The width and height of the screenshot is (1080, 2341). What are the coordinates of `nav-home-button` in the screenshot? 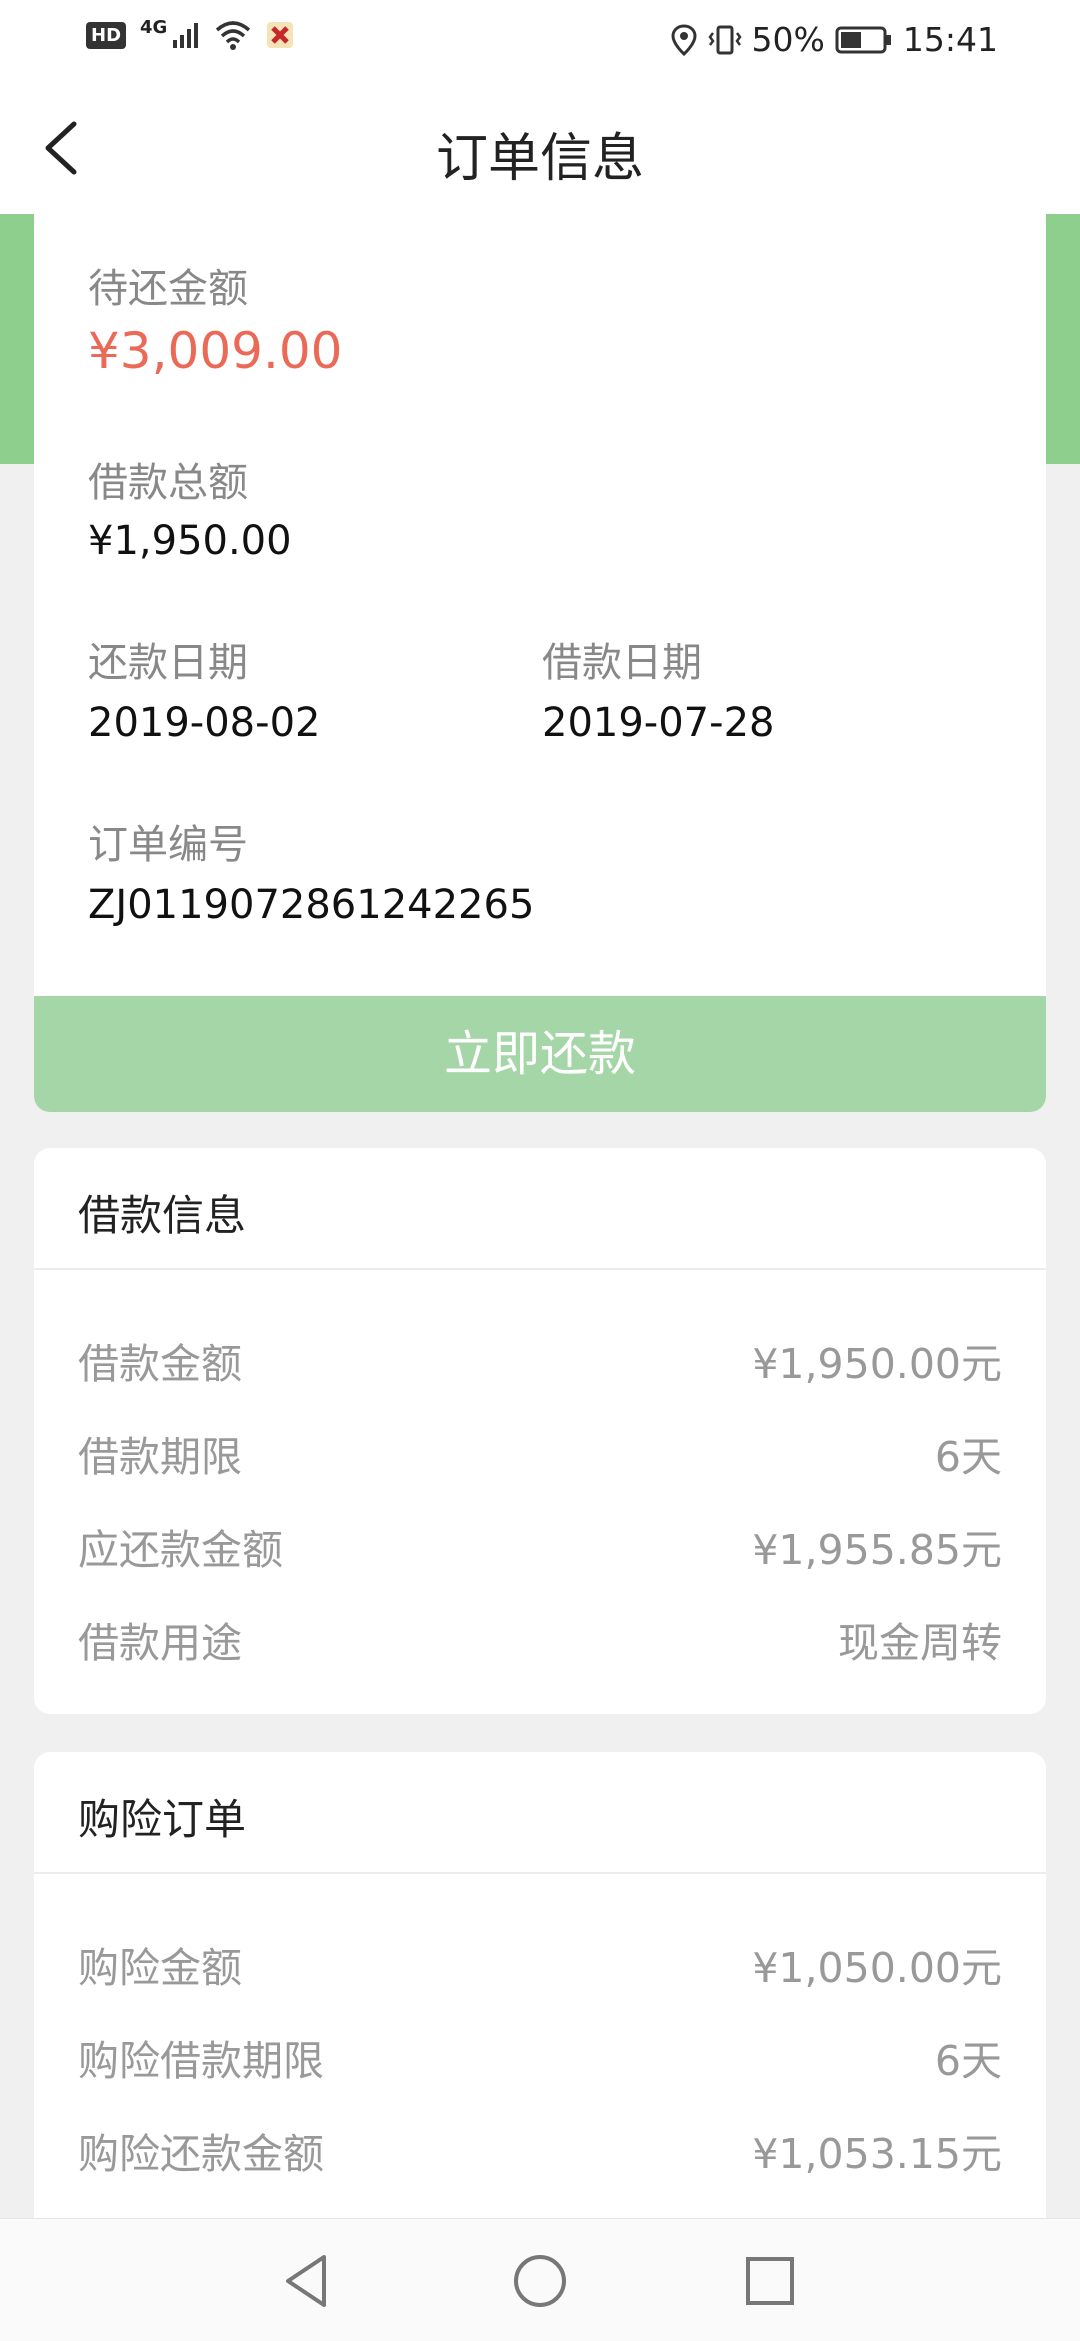 It's located at (540, 2281).